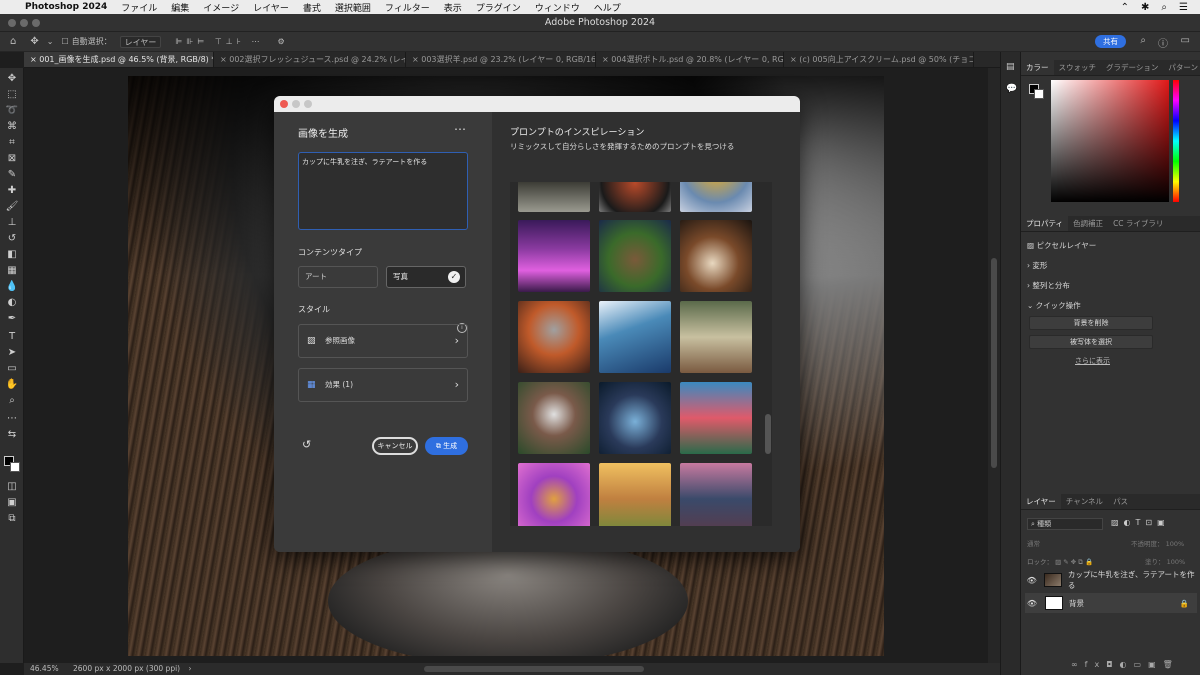 Image resolution: width=1200 pixels, height=675 pixels. Describe the element at coordinates (353, 7) in the screenshot. I see `menu-select: 選択範囲` at that location.